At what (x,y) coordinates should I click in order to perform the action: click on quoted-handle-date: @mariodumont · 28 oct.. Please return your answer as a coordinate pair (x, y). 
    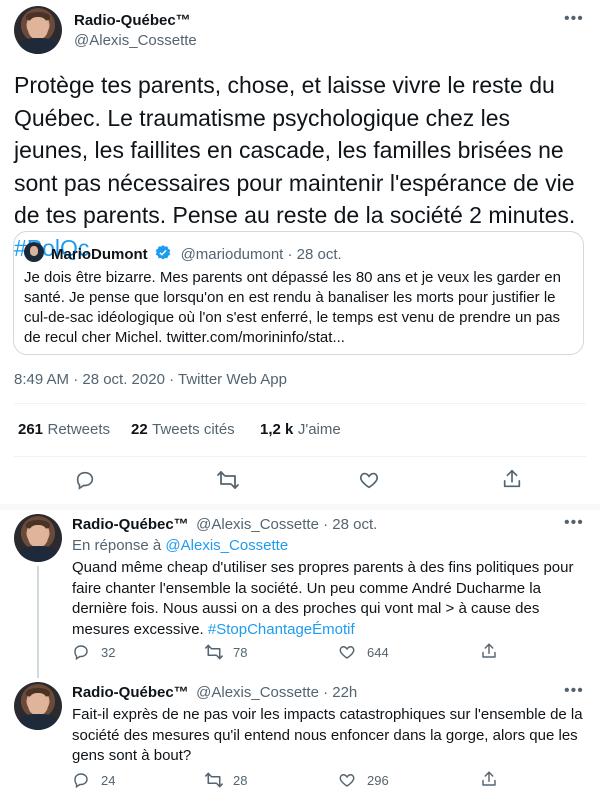
    Looking at the image, I should click on (261, 254).